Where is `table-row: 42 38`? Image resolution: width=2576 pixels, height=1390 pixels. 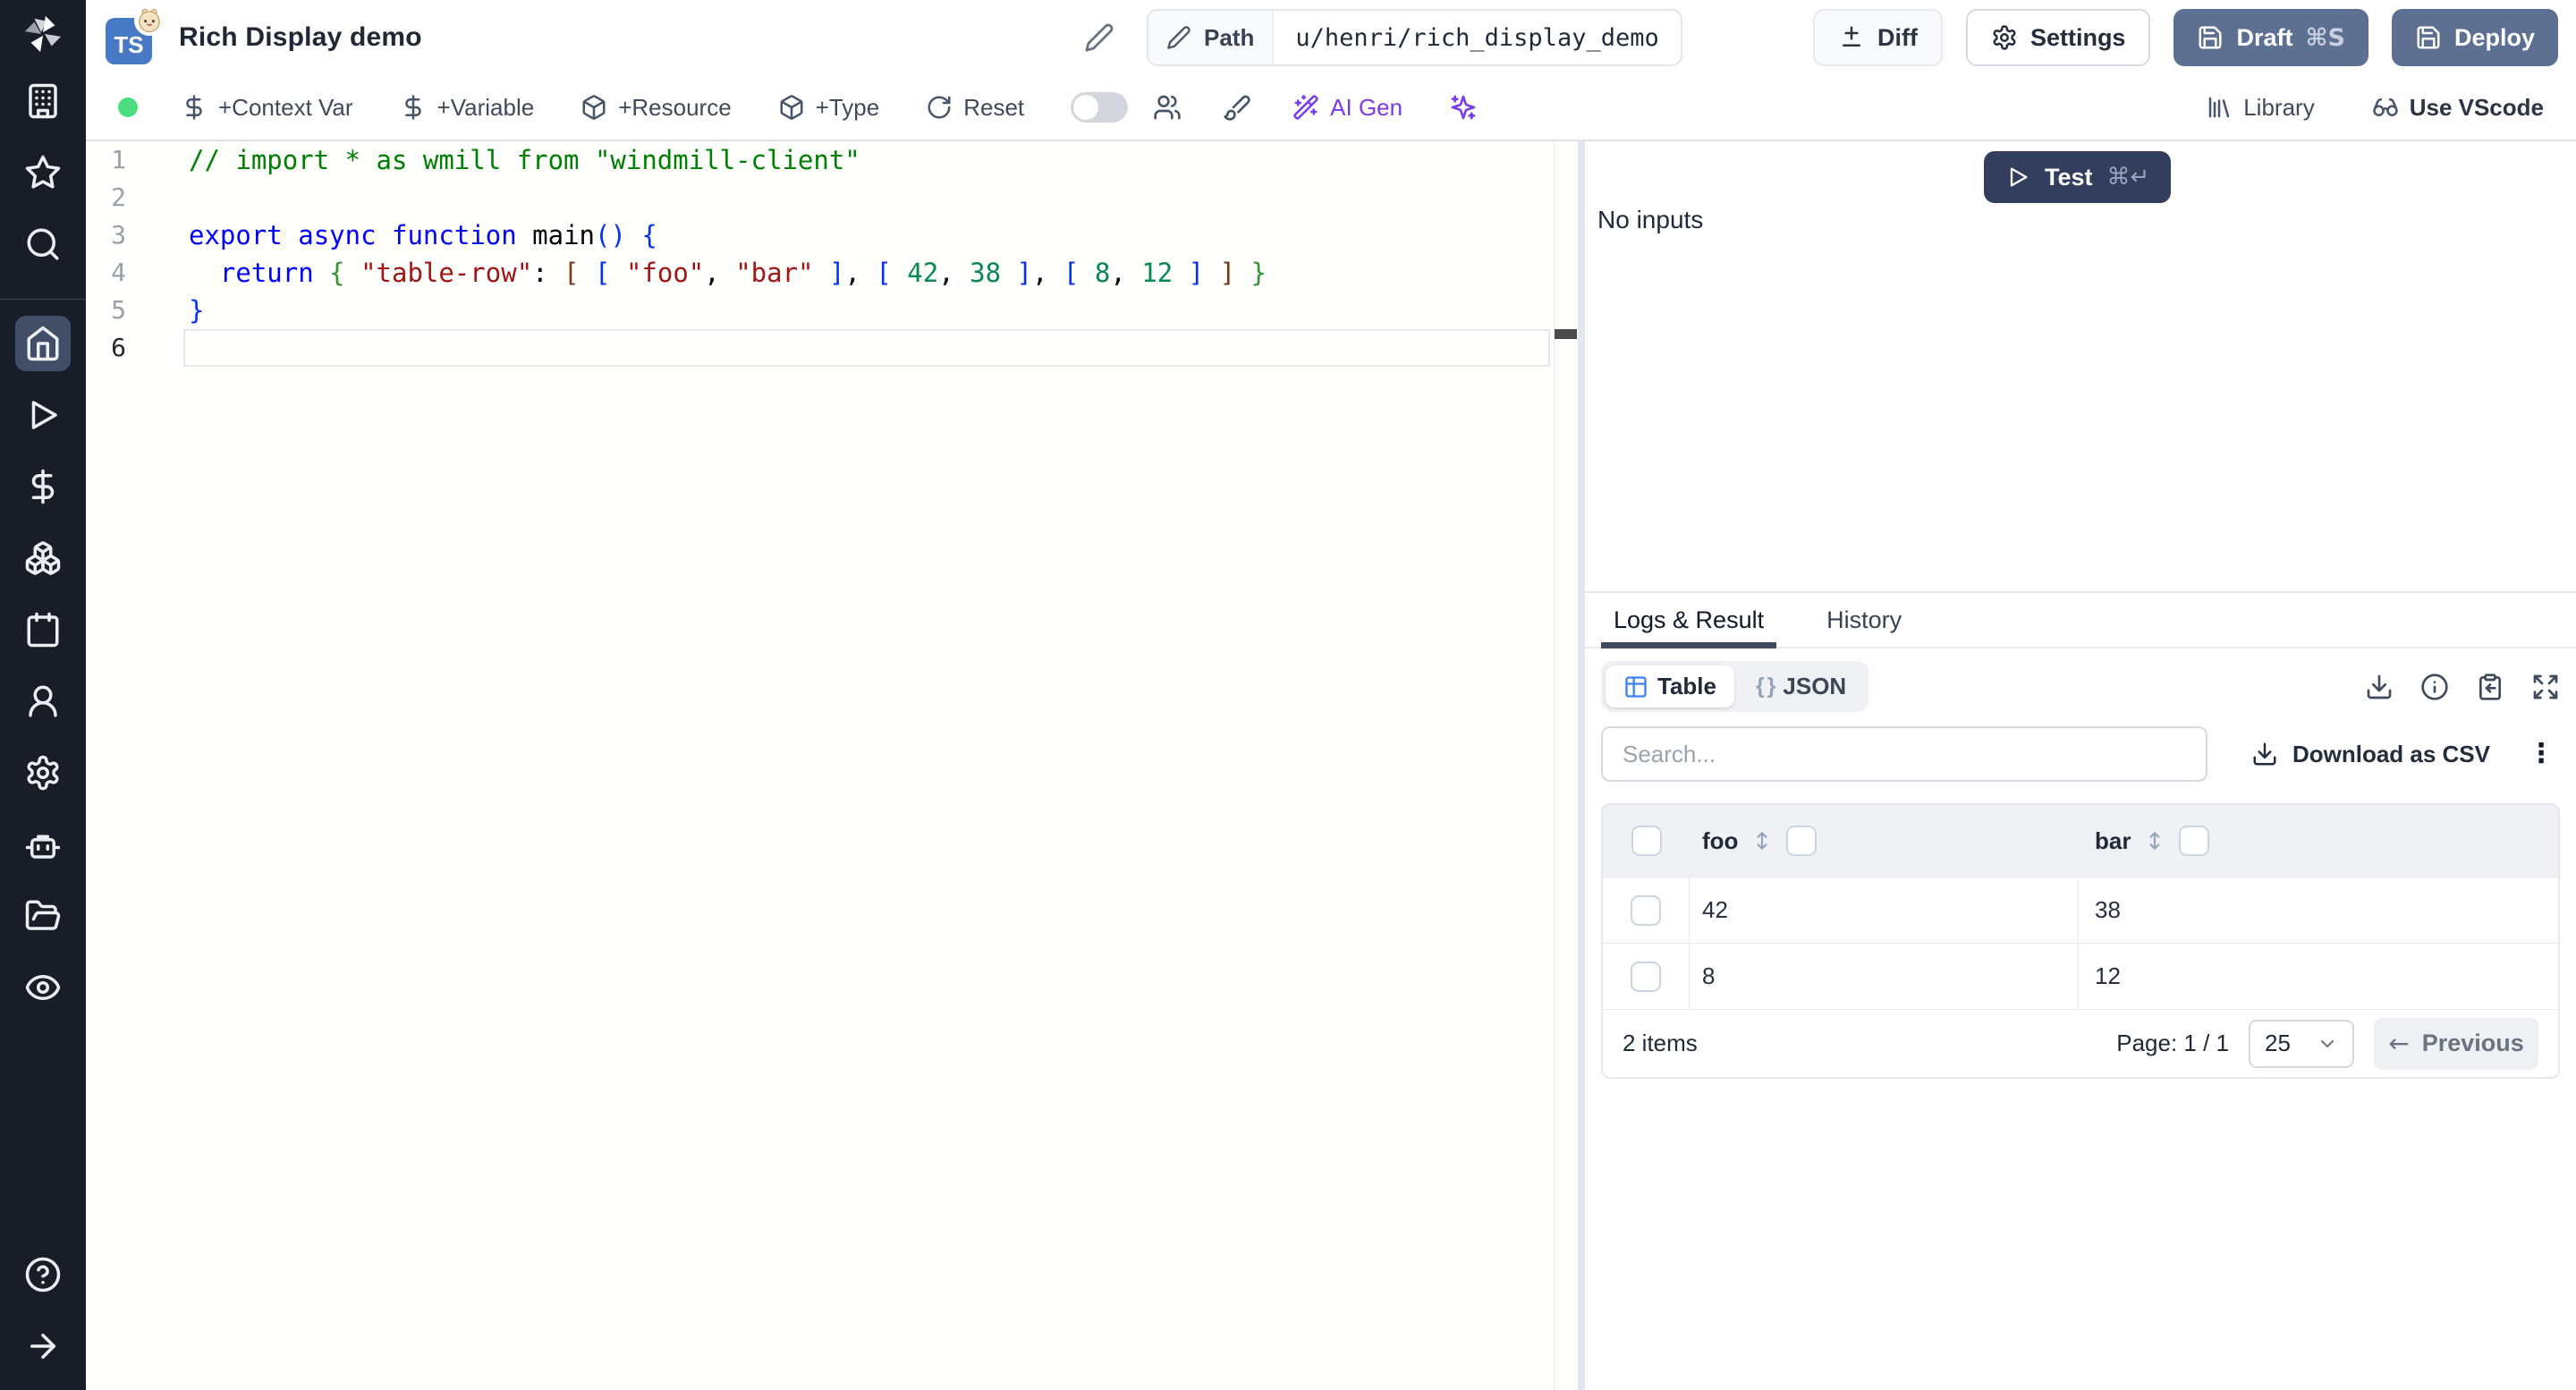 table-row: 42 38 is located at coordinates (2080, 910).